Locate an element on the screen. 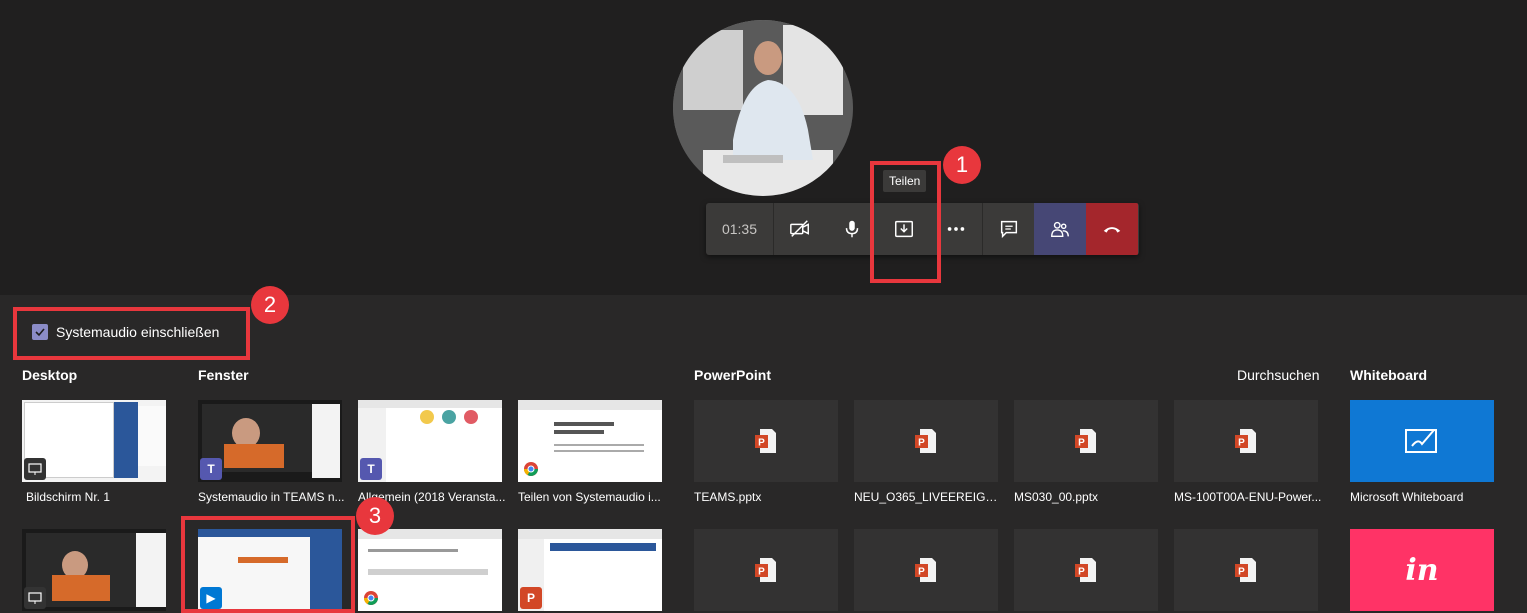  ppt-thumbnail-8: P is located at coordinates (1246, 570).